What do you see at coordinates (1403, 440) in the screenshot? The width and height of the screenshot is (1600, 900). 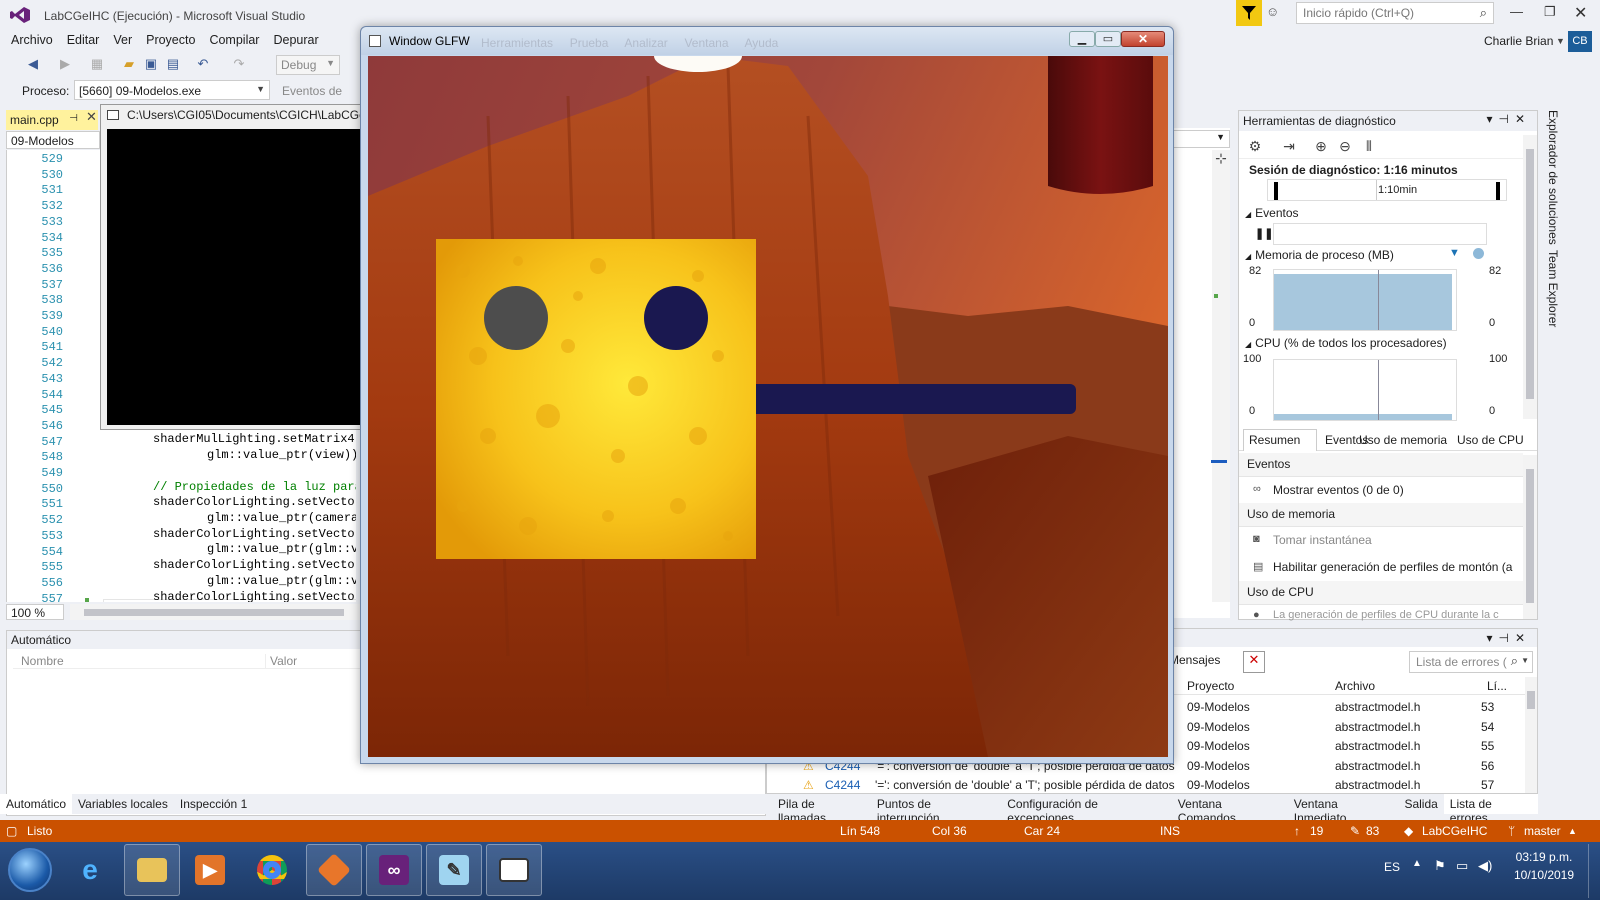 I see `tab-uso-de-memoria: Uso de memoria` at bounding box center [1403, 440].